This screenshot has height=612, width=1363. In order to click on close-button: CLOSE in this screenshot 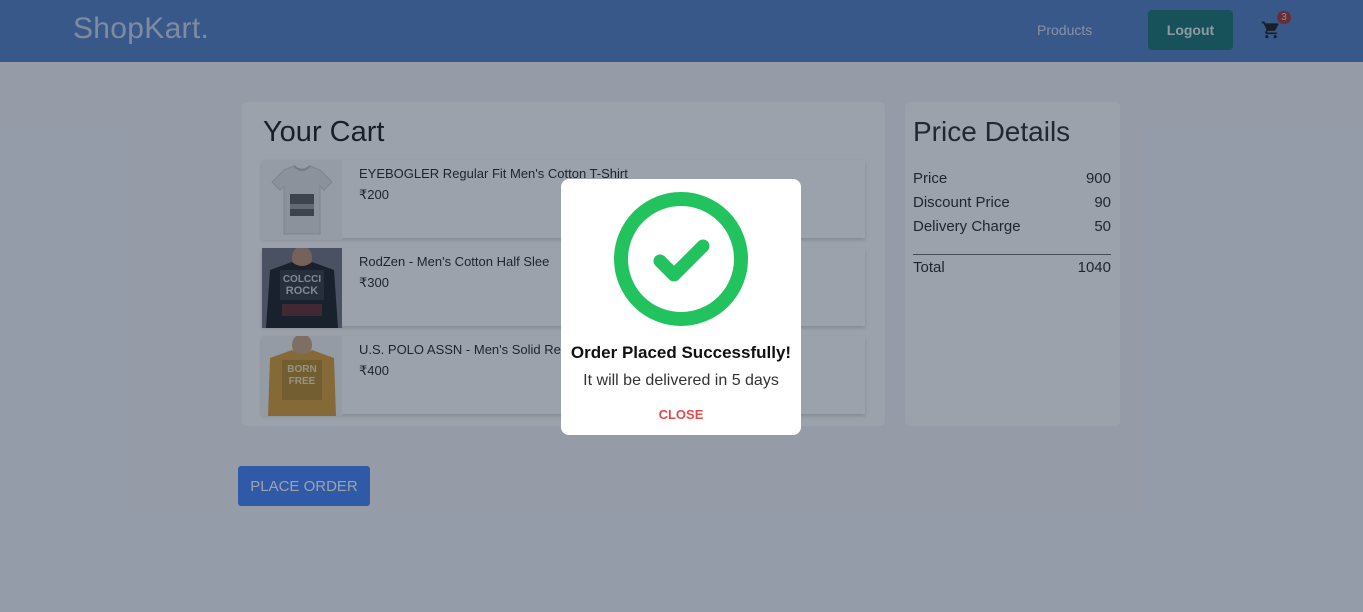, I will do `click(681, 414)`.